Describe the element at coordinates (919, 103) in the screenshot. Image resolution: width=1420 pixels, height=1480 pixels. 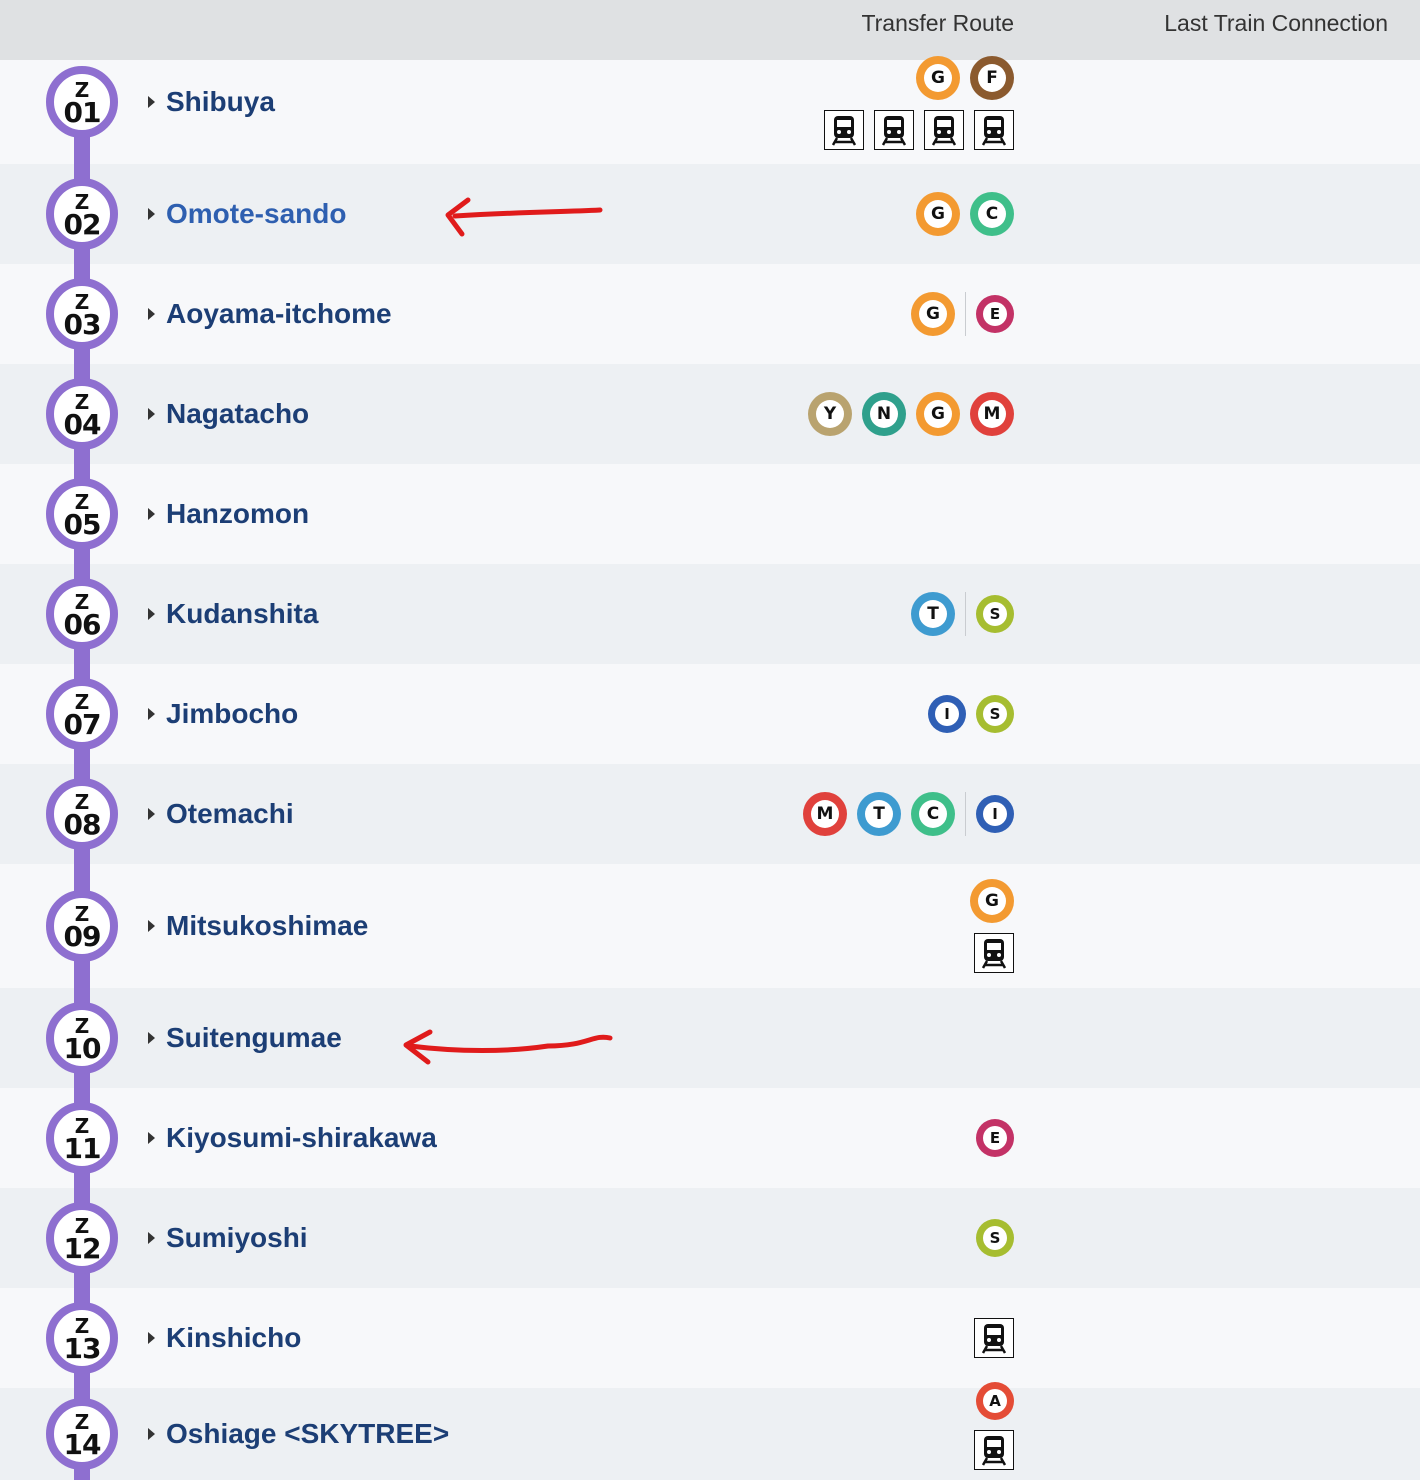
I see `transfer-route: GF` at that location.